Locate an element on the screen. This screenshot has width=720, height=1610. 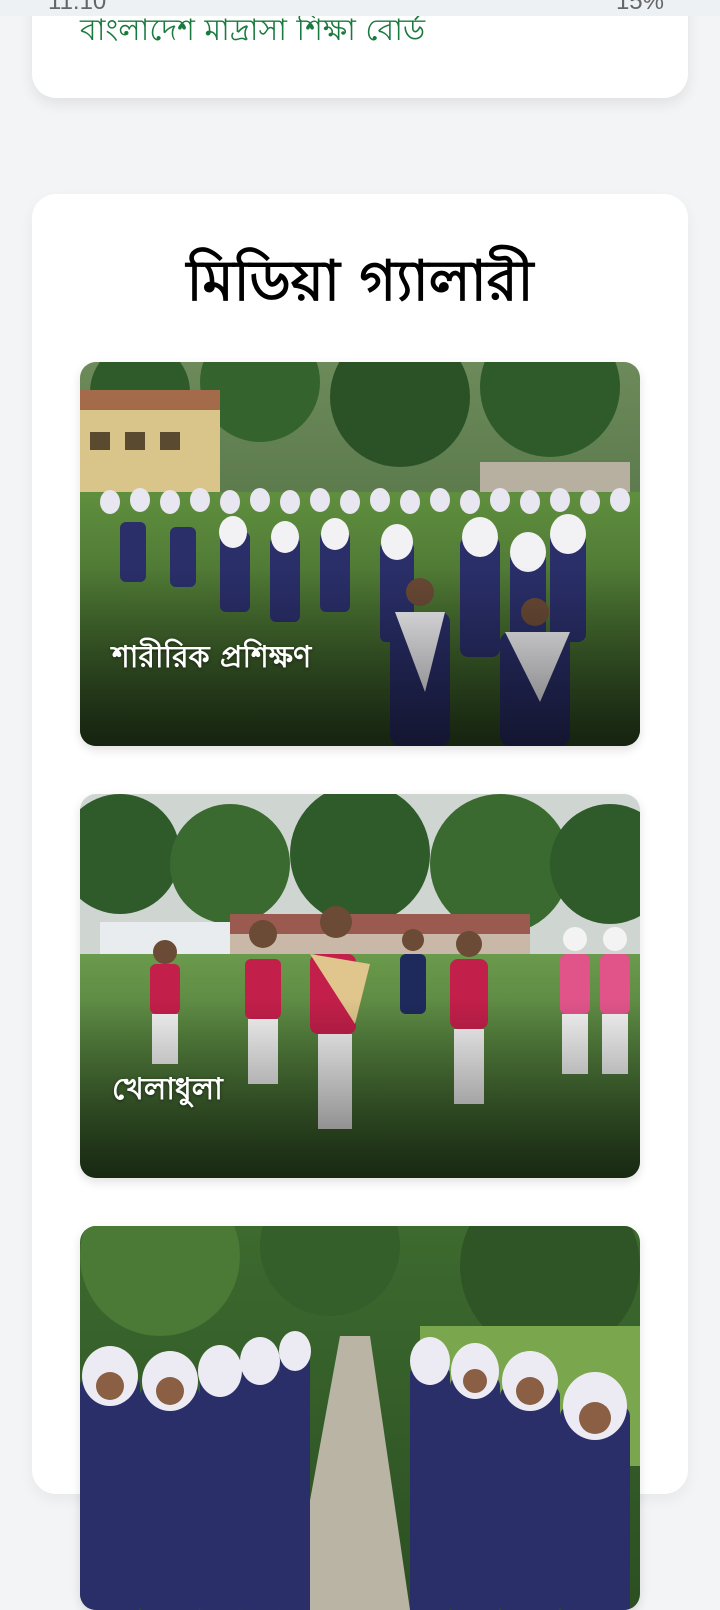
status-bar: 11:10 15% is located at coordinates (360, 8).